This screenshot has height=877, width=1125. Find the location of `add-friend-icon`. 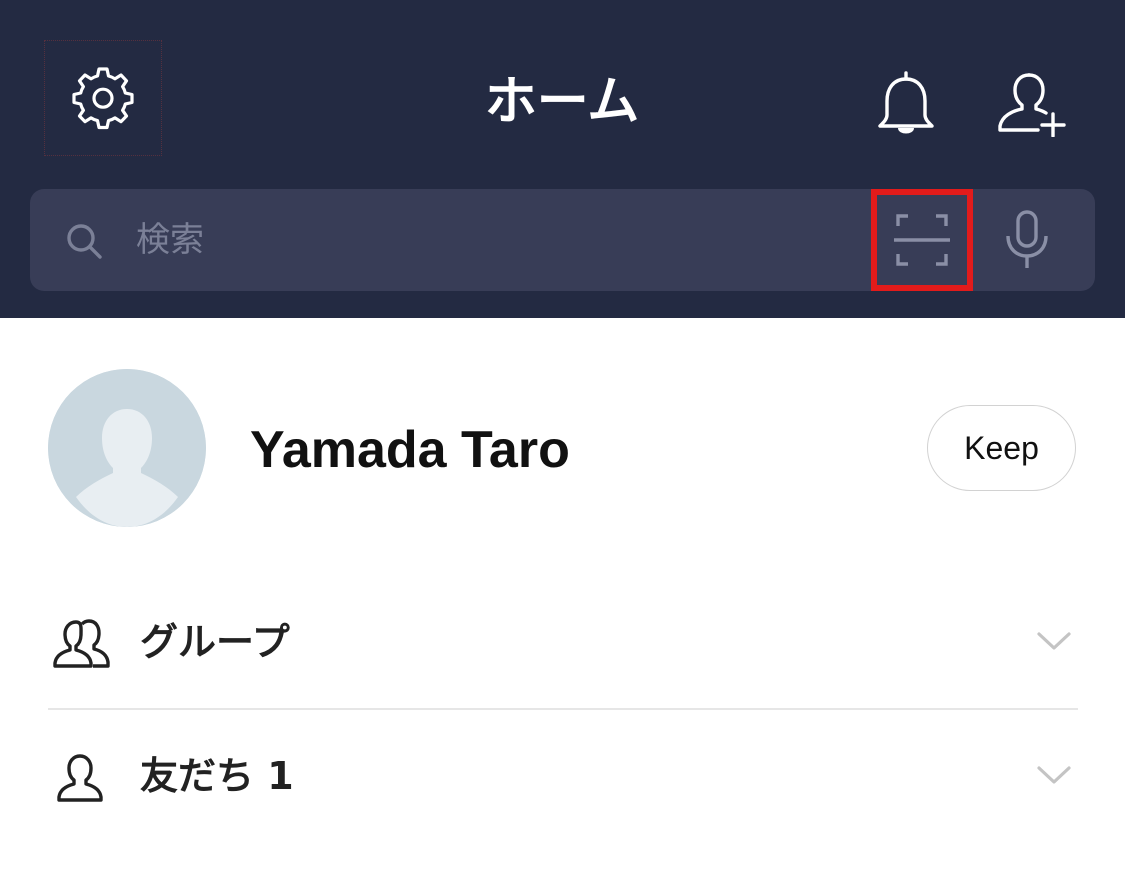

add-friend-icon is located at coordinates (1032, 105).